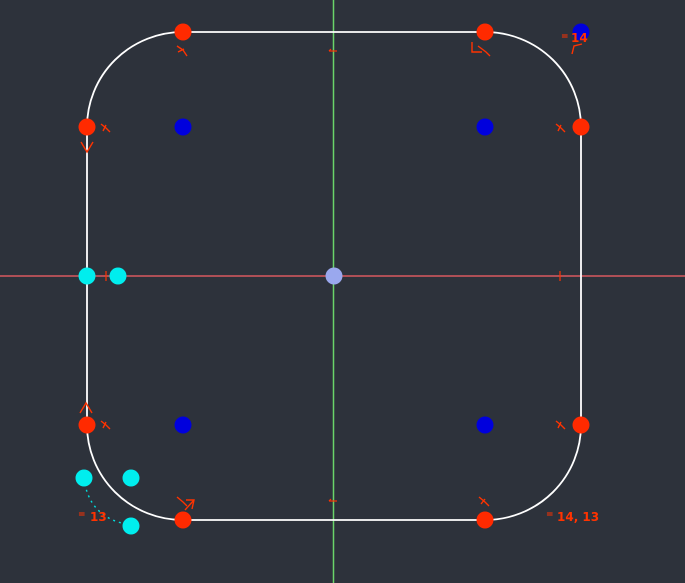 The height and width of the screenshot is (583, 685). Describe the element at coordinates (581, 425) in the screenshot. I see `endpoint-right-bottom` at that location.